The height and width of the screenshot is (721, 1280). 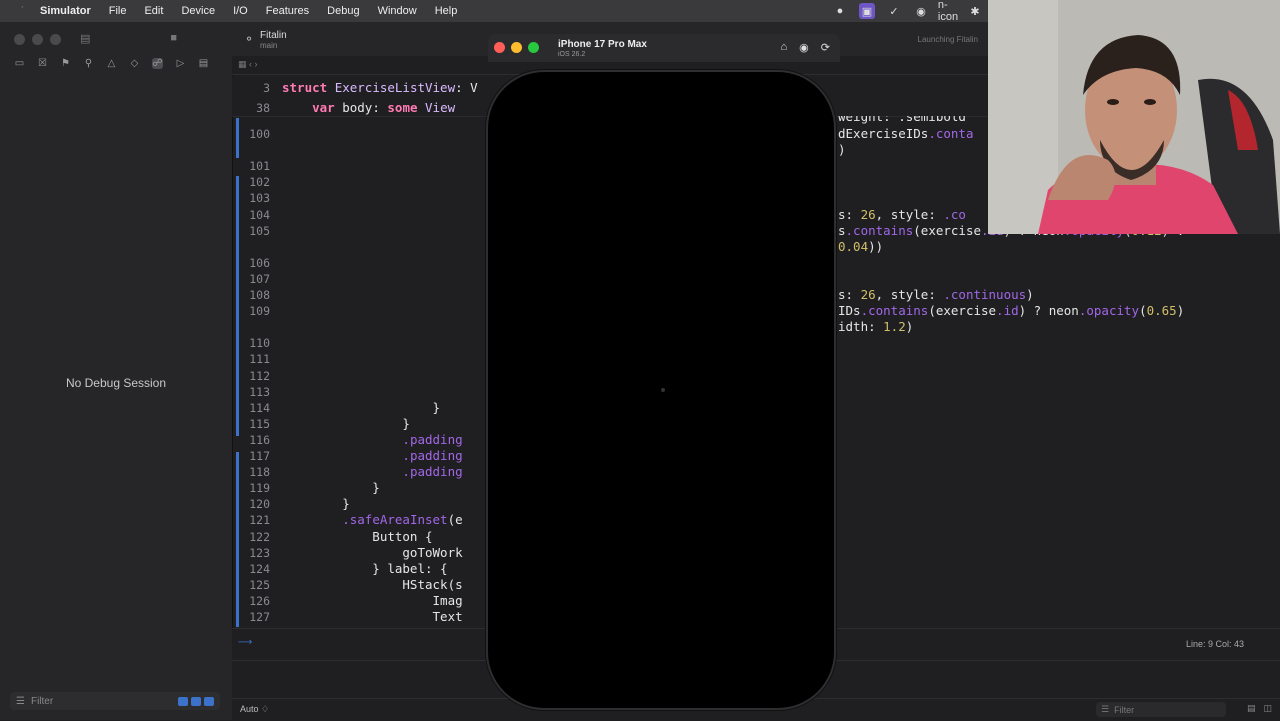 I want to click on webcam-person-image, so click(x=1134, y=117).